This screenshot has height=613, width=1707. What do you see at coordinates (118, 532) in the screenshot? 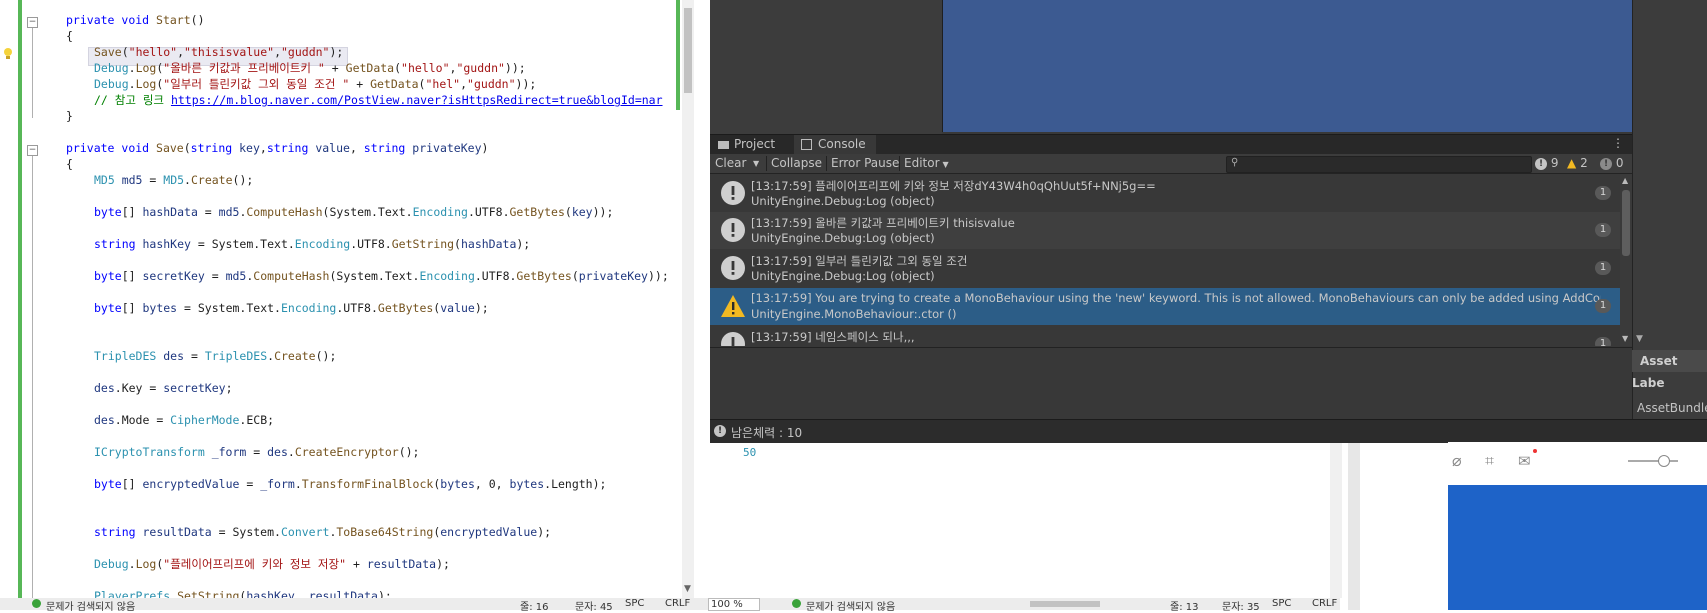
I see `code-token: string` at bounding box center [118, 532].